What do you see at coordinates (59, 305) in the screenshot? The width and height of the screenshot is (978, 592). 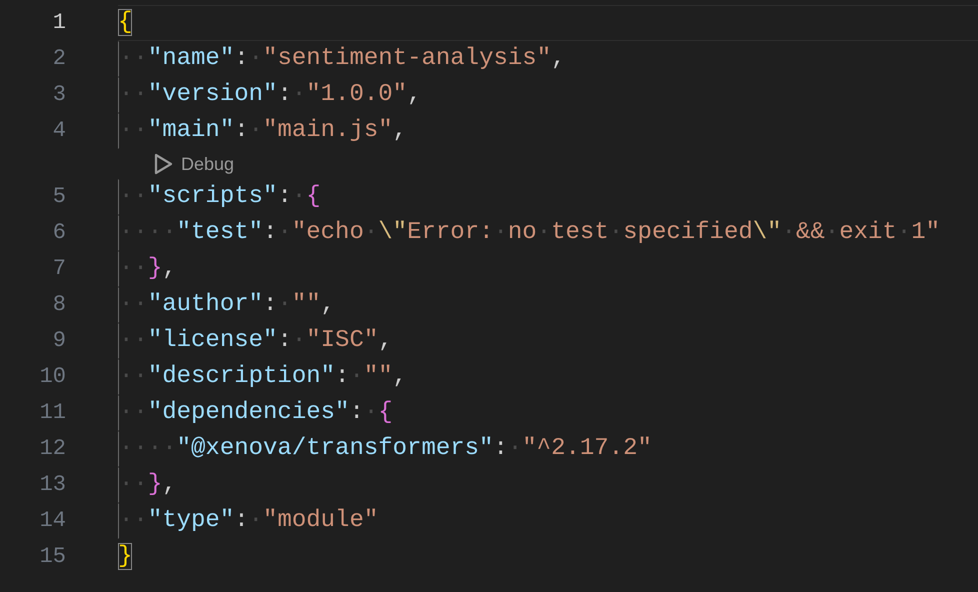 I see `line-number: 8` at bounding box center [59, 305].